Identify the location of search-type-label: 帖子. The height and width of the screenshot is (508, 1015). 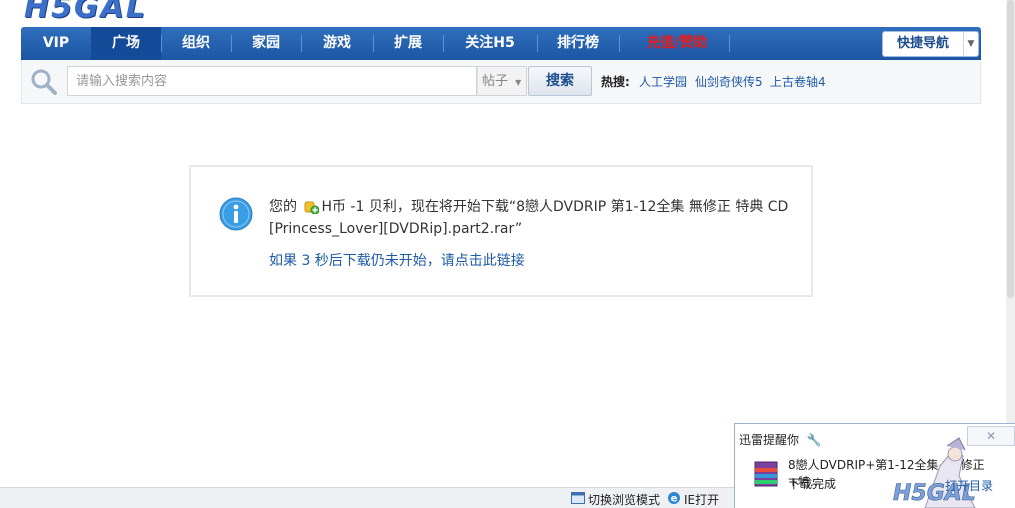
(495, 81).